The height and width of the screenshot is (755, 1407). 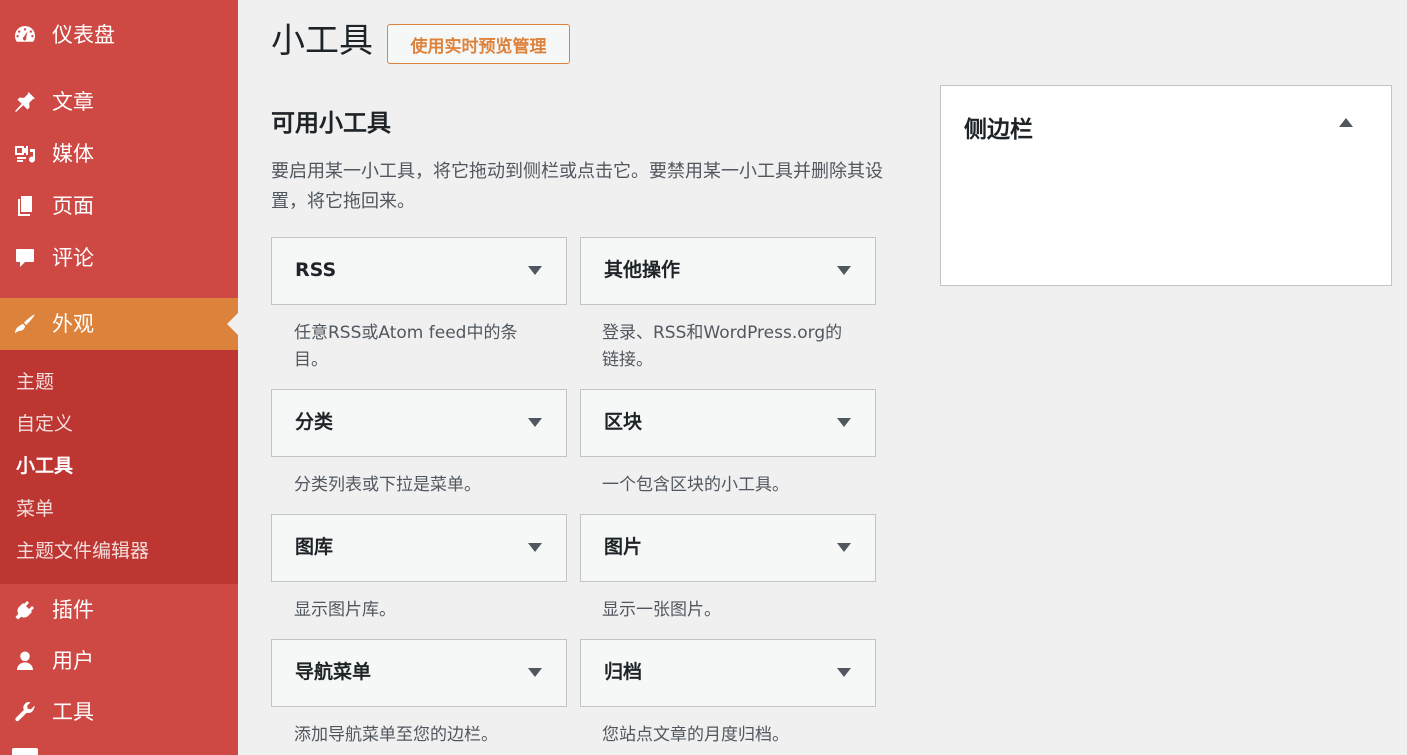 What do you see at coordinates (695, 735) in the screenshot?
I see `widget-description: 您站点文章的月度归档。` at bounding box center [695, 735].